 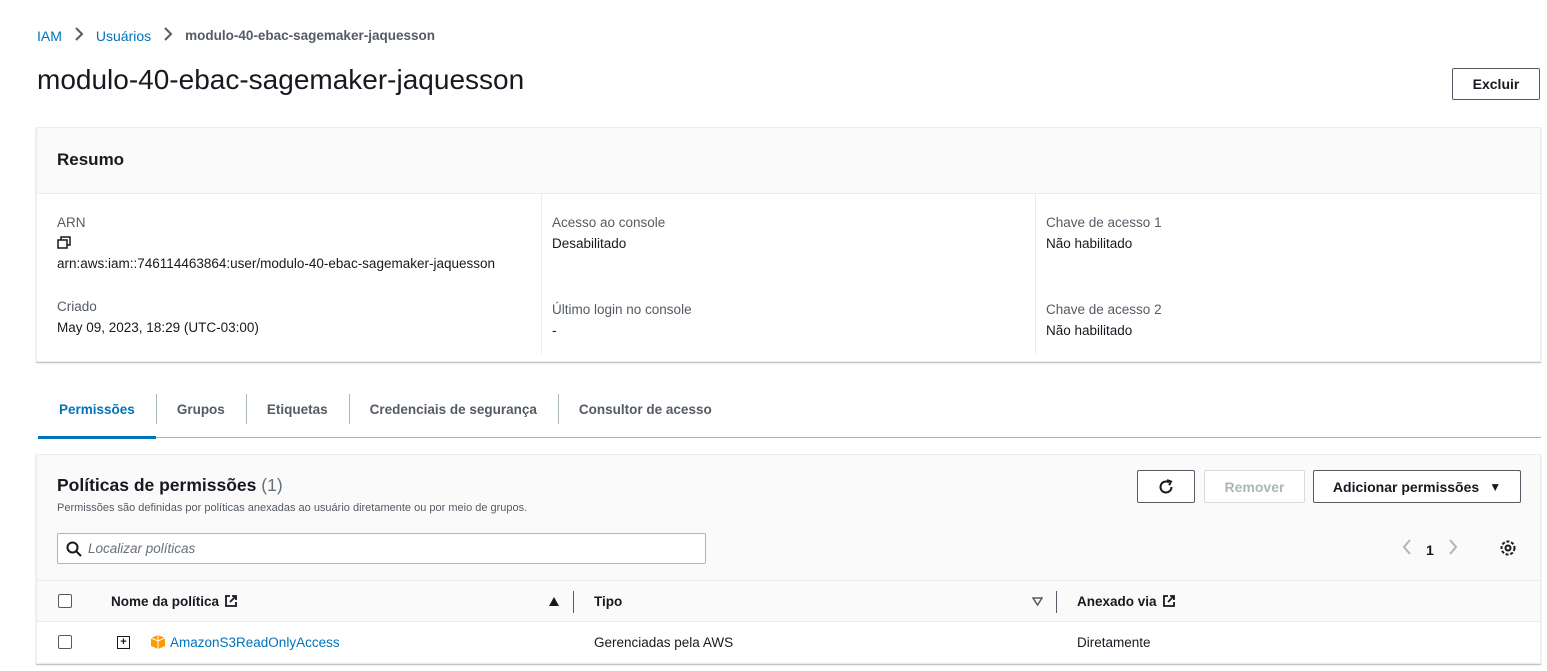 I want to click on page-number: 1, so click(x=1430, y=550).